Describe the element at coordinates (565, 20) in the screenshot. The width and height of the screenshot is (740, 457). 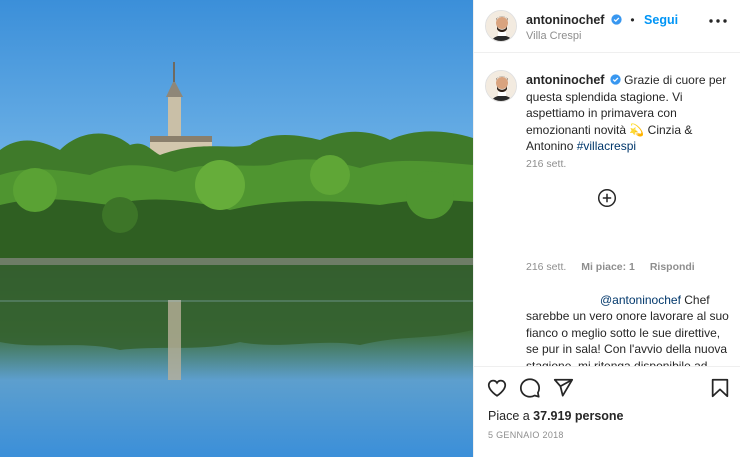
I see `username-link: antoninochef` at that location.